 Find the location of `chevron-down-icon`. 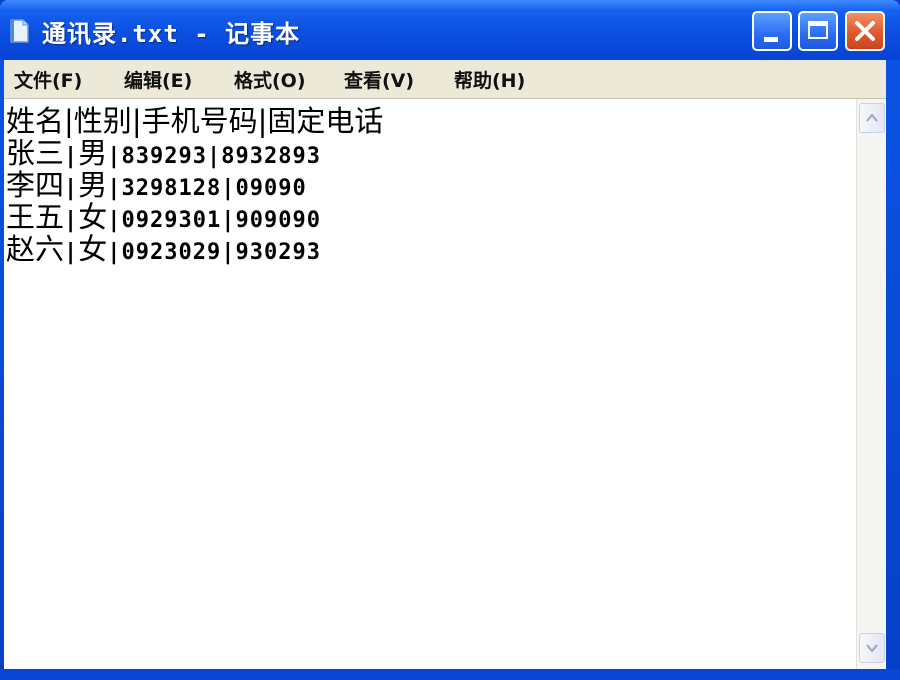

chevron-down-icon is located at coordinates (872, 648).